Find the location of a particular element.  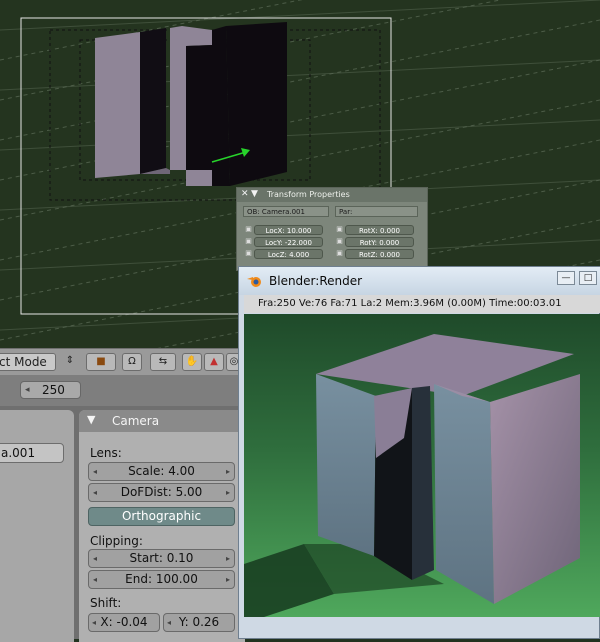

ob-name-field: OB: Camera.001 is located at coordinates (286, 211).